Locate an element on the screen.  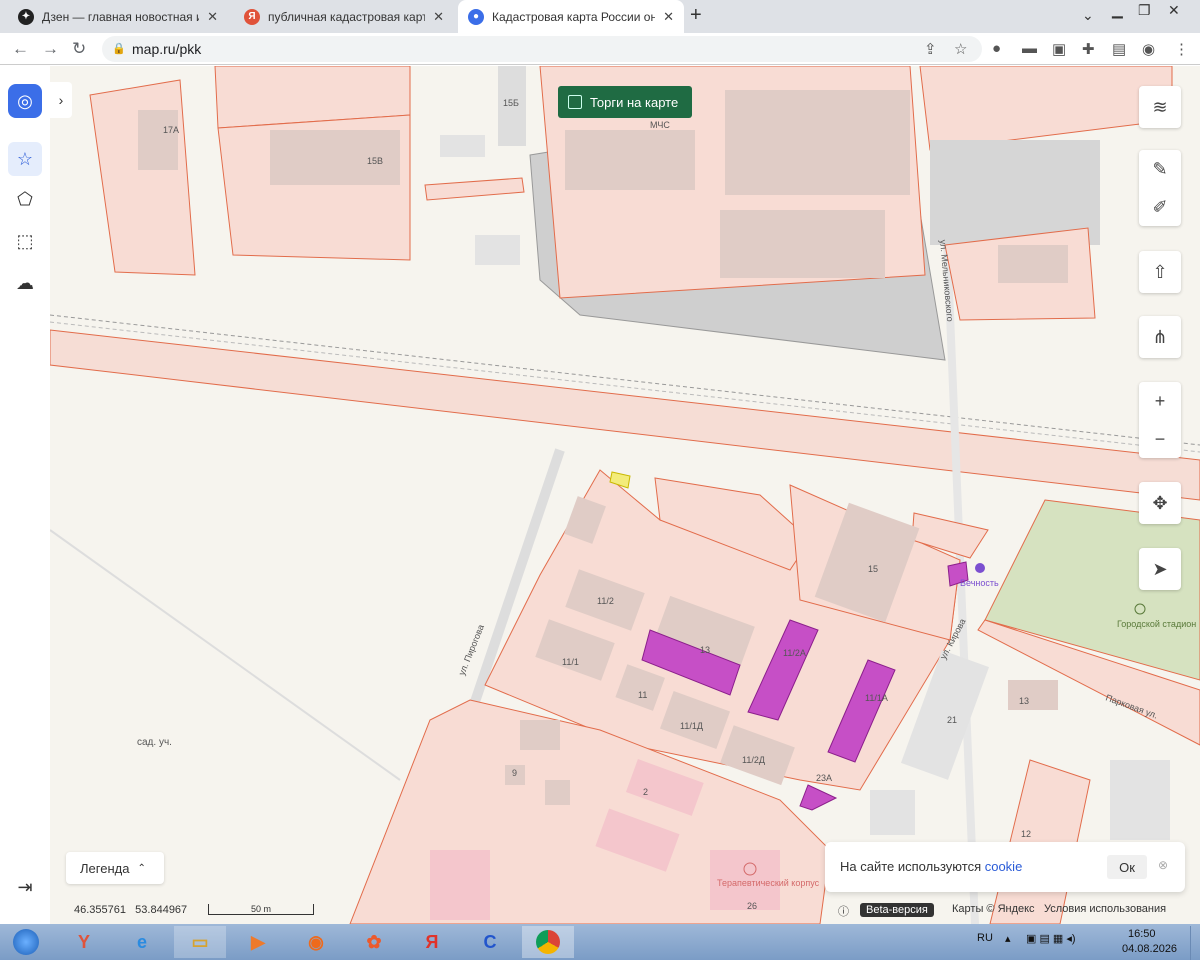
url-field: 🔒 map.ru/pkk ⇪ ☆ is located at coordinates (542, 49).